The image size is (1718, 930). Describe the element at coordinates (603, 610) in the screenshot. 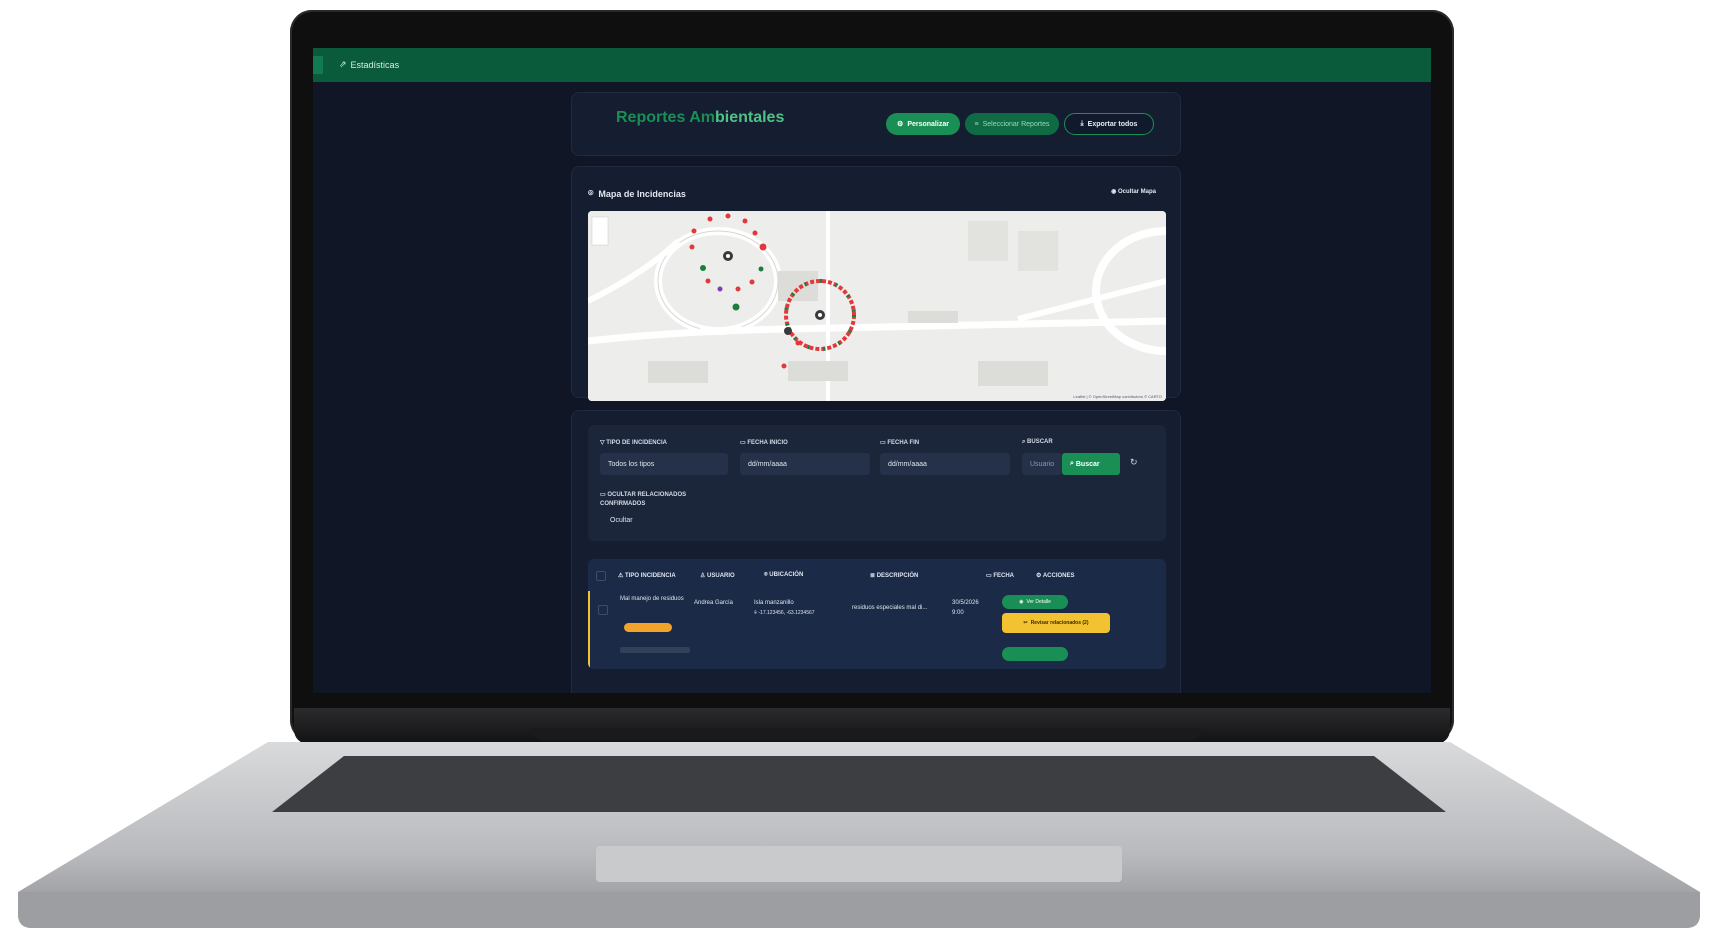

I see `row-checkbox` at that location.